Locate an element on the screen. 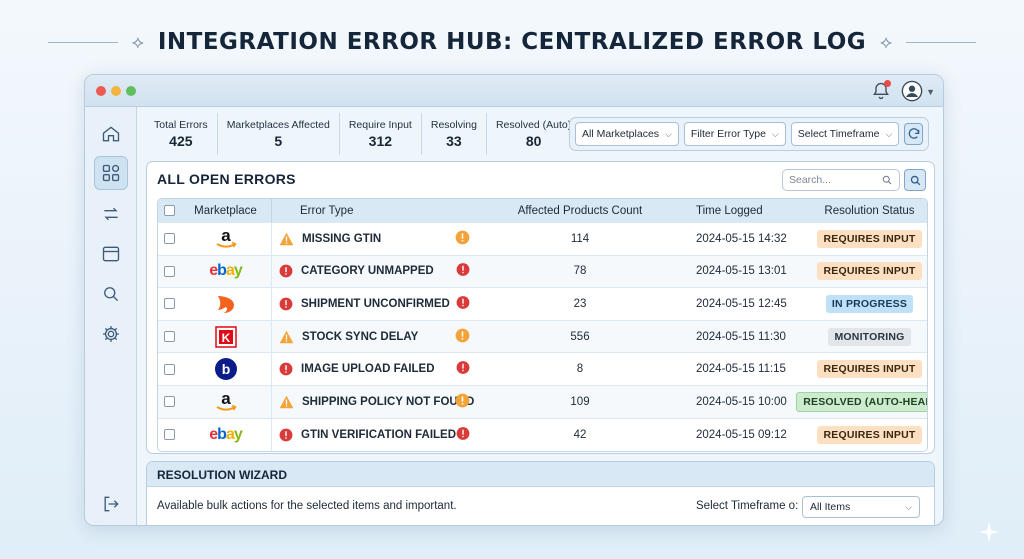  affected-count: 8 is located at coordinates (580, 369).